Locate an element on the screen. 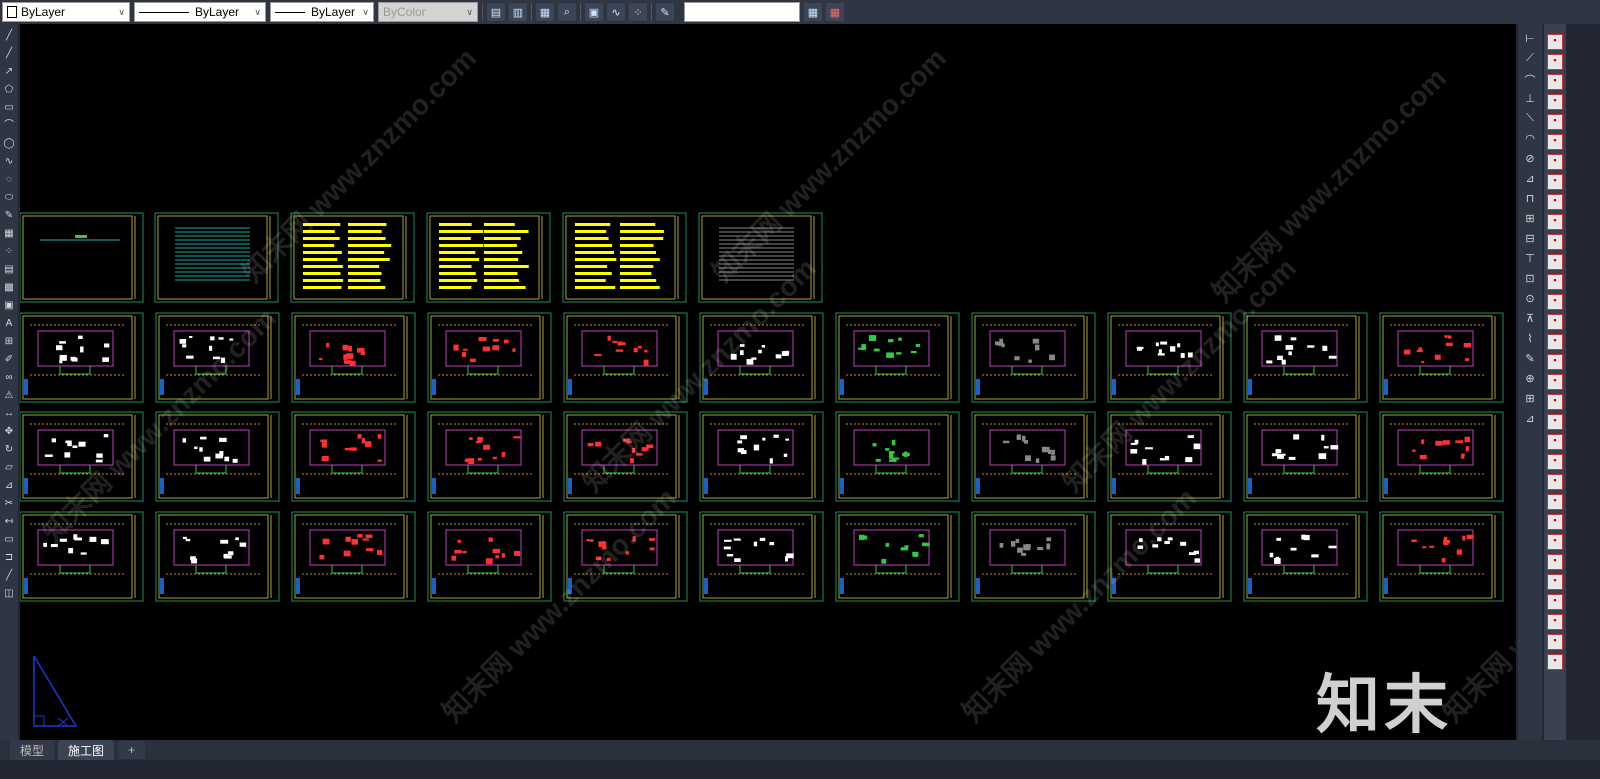 The image size is (1600, 779). draw-tool-icon: ◯ is located at coordinates (9, 143).